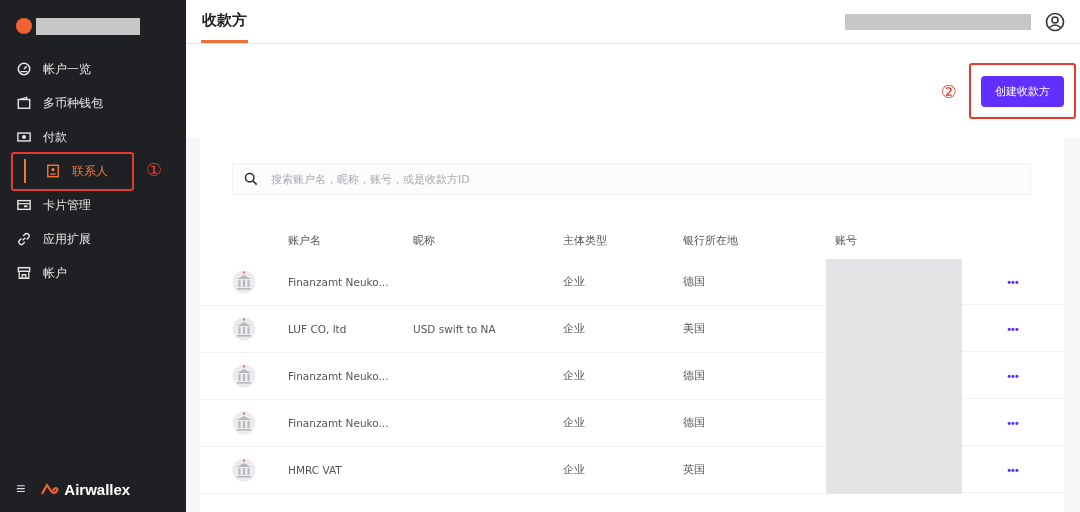  What do you see at coordinates (24, 26) in the screenshot?
I see `organization-icon` at bounding box center [24, 26].